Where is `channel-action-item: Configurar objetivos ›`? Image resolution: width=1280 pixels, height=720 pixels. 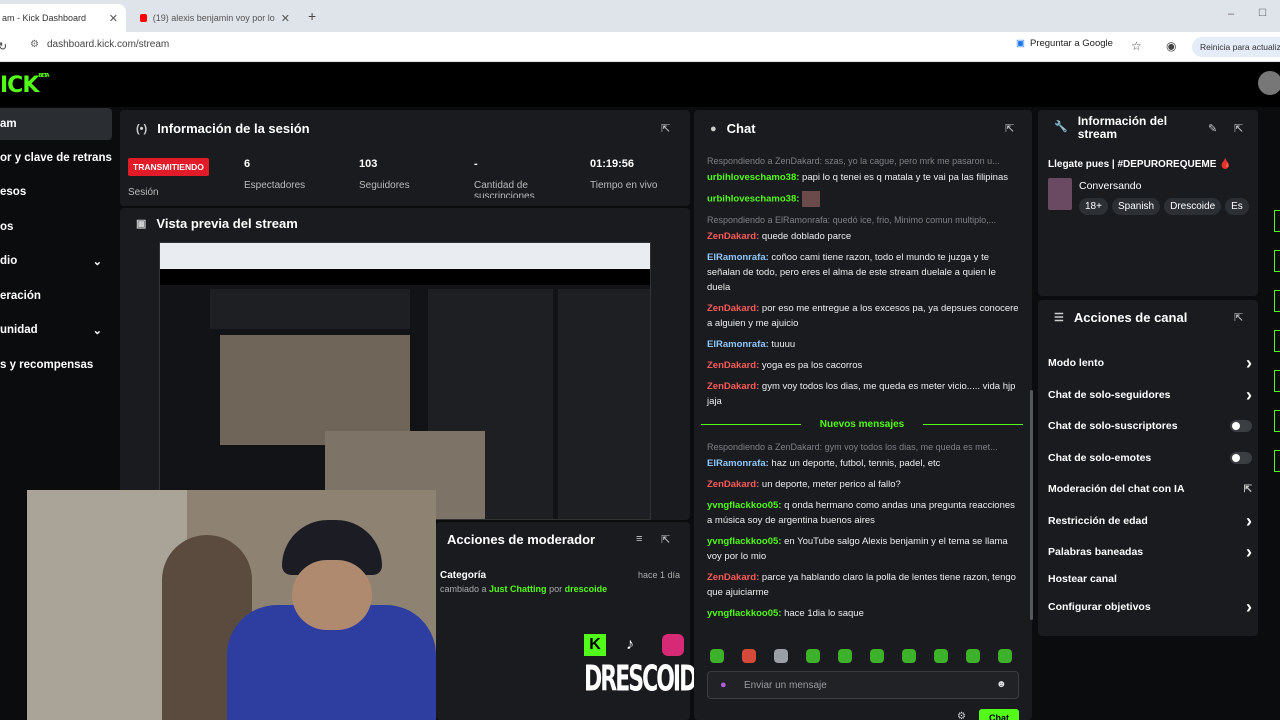
channel-action-item: Configurar objetivos › is located at coordinates (1150, 607).